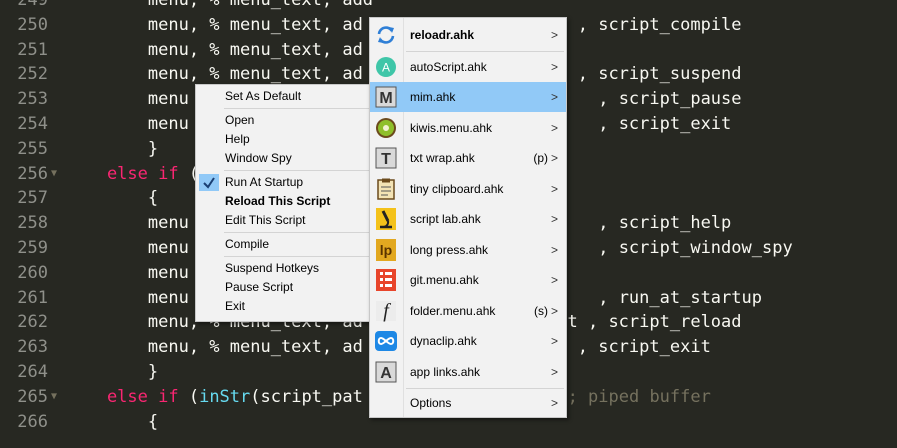 This screenshot has height=448, width=897. I want to click on lp-icon: lp, so click(386, 249).